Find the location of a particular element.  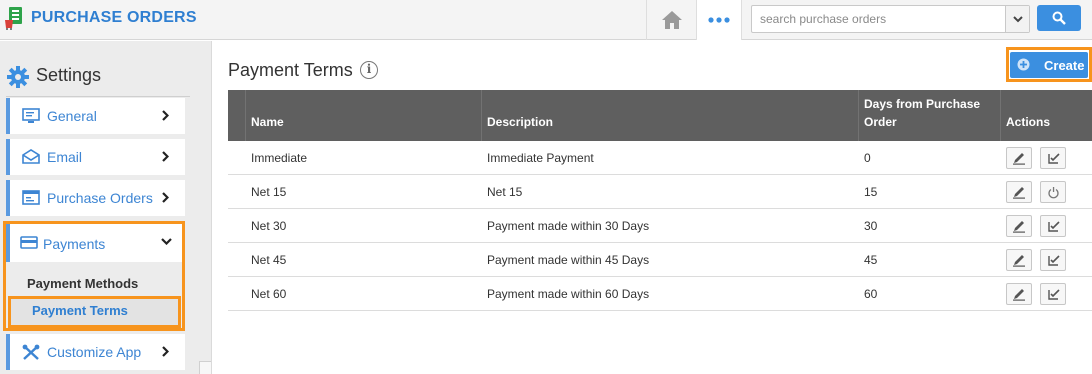

plus-circle-icon is located at coordinates (1023, 64).